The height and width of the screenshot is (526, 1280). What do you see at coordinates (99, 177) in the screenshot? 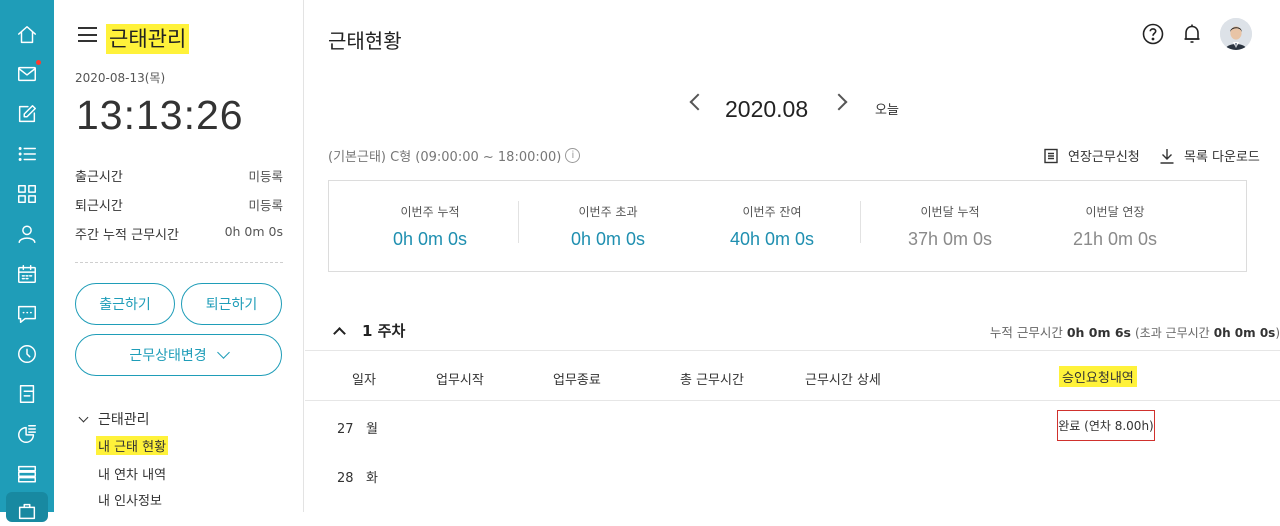
I see `stat-label: 출근시간` at bounding box center [99, 177].